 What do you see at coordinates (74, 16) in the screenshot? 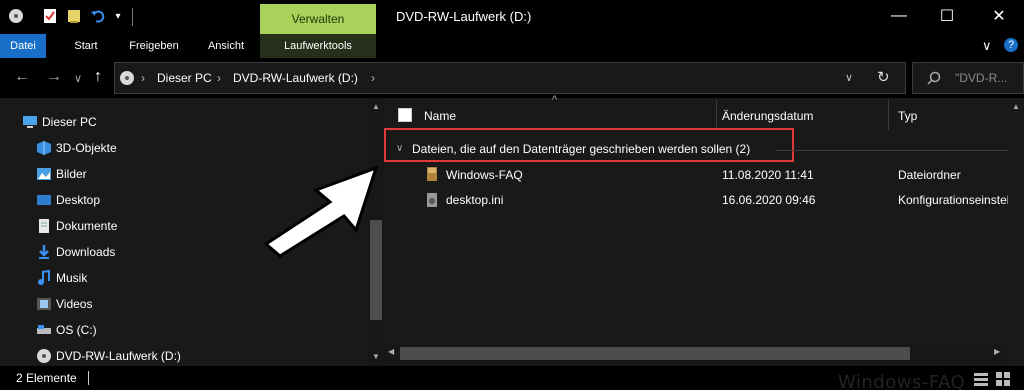
I see `new-folder-icon` at bounding box center [74, 16].